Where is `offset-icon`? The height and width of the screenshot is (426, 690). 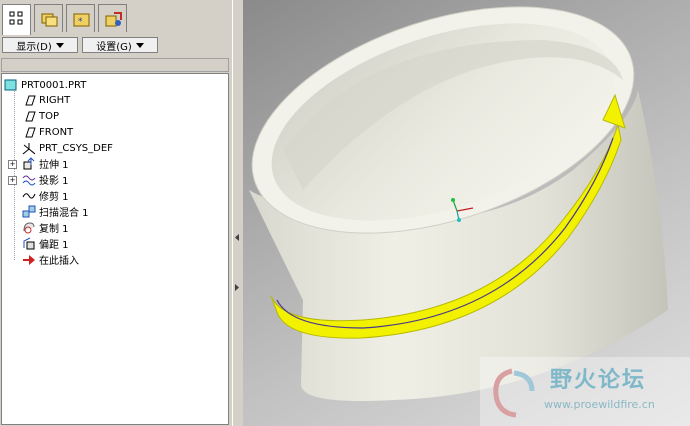 offset-icon is located at coordinates (29, 243).